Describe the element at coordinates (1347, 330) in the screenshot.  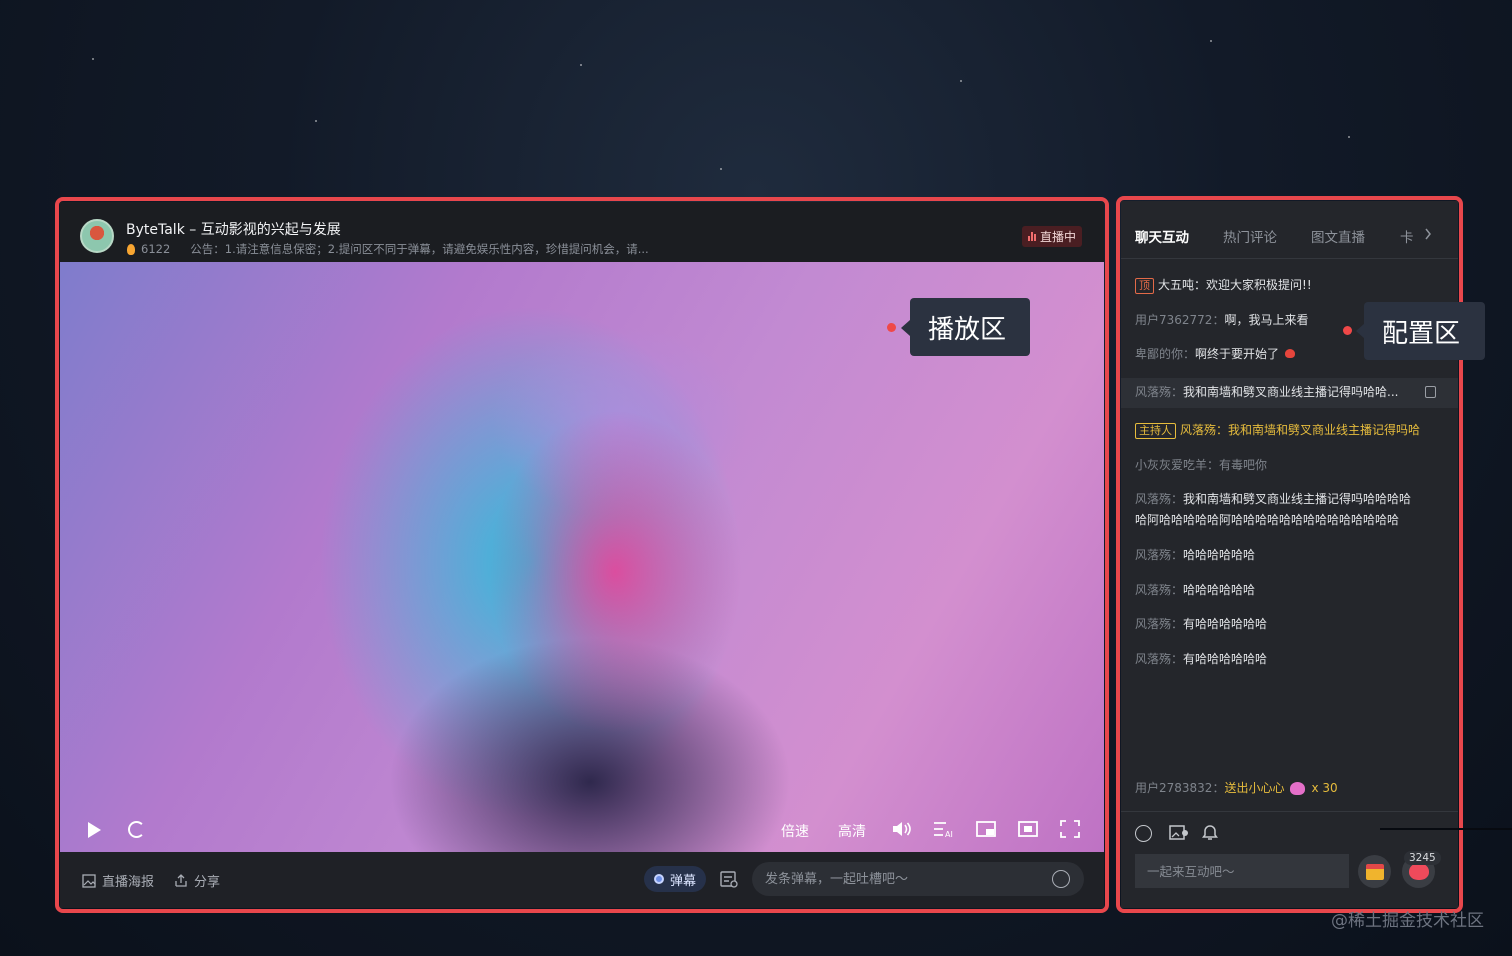
I see `callout-dot` at that location.